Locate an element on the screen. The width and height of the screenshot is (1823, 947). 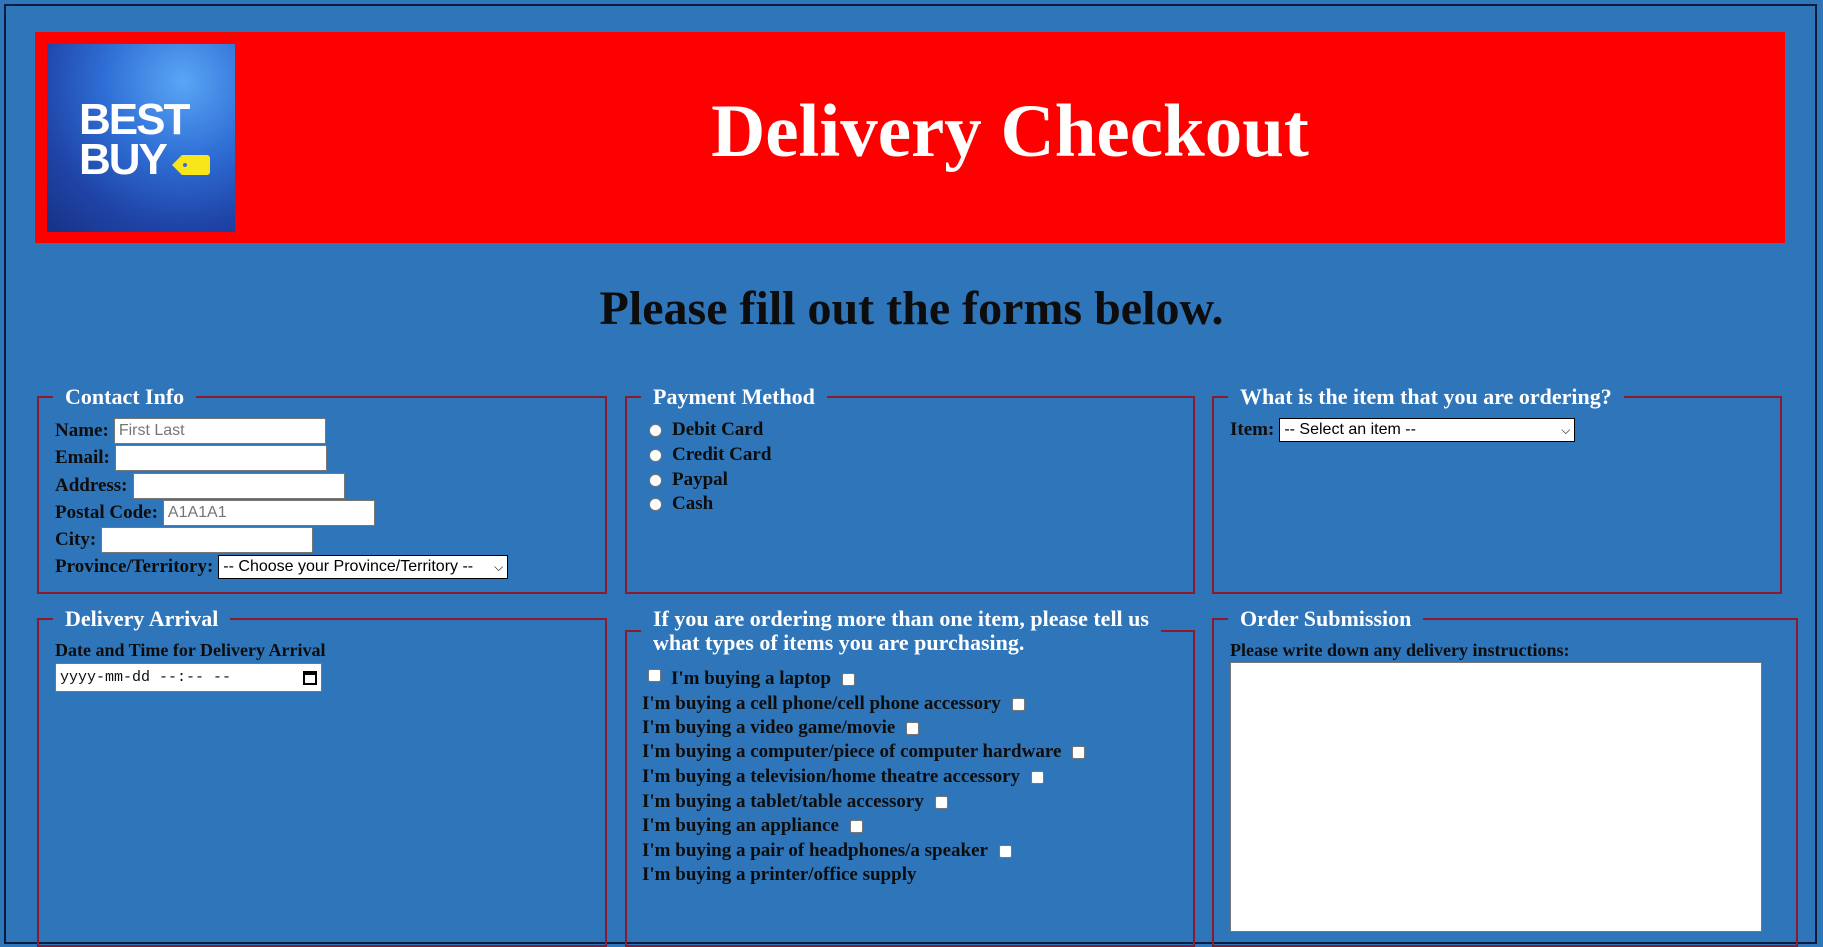
cash-label: Cash is located at coordinates (693, 503).